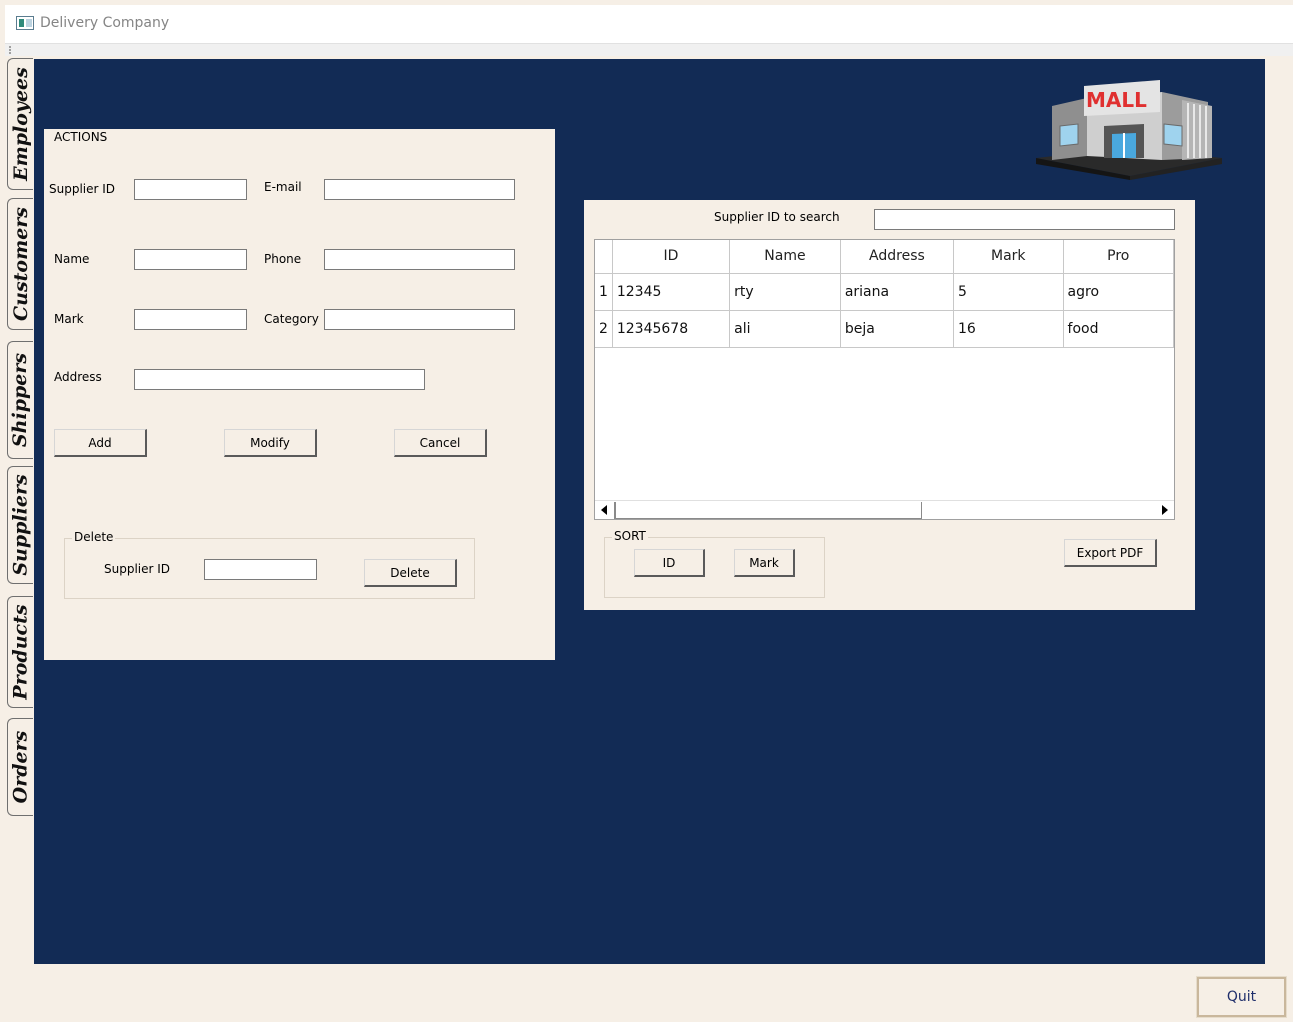 Image resolution: width=1293 pixels, height=1022 pixels. What do you see at coordinates (410, 573) in the screenshot?
I see `delete-button: Delete` at bounding box center [410, 573].